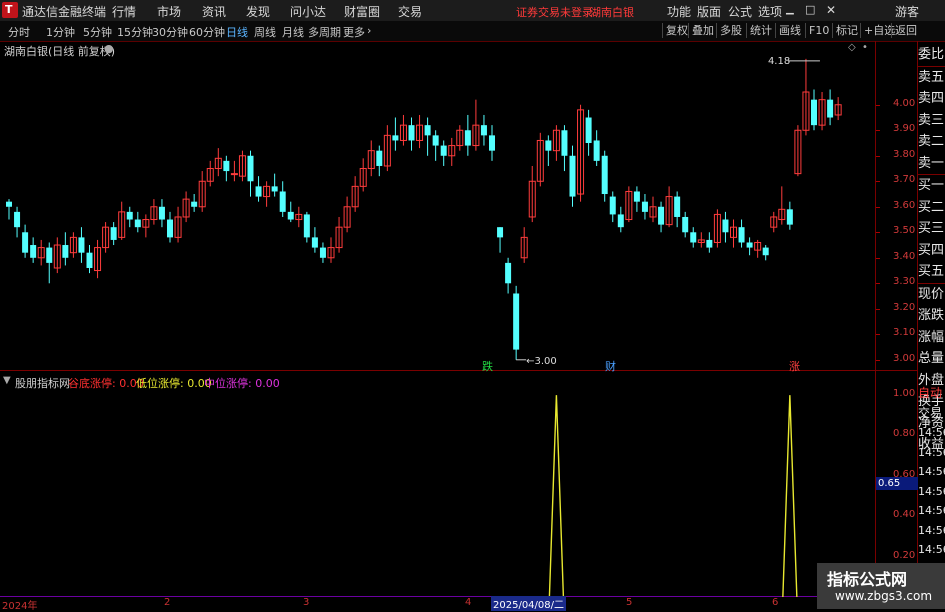  Describe the element at coordinates (124, 11) in the screenshot. I see `menu-item-hangqing: 行情` at that location.